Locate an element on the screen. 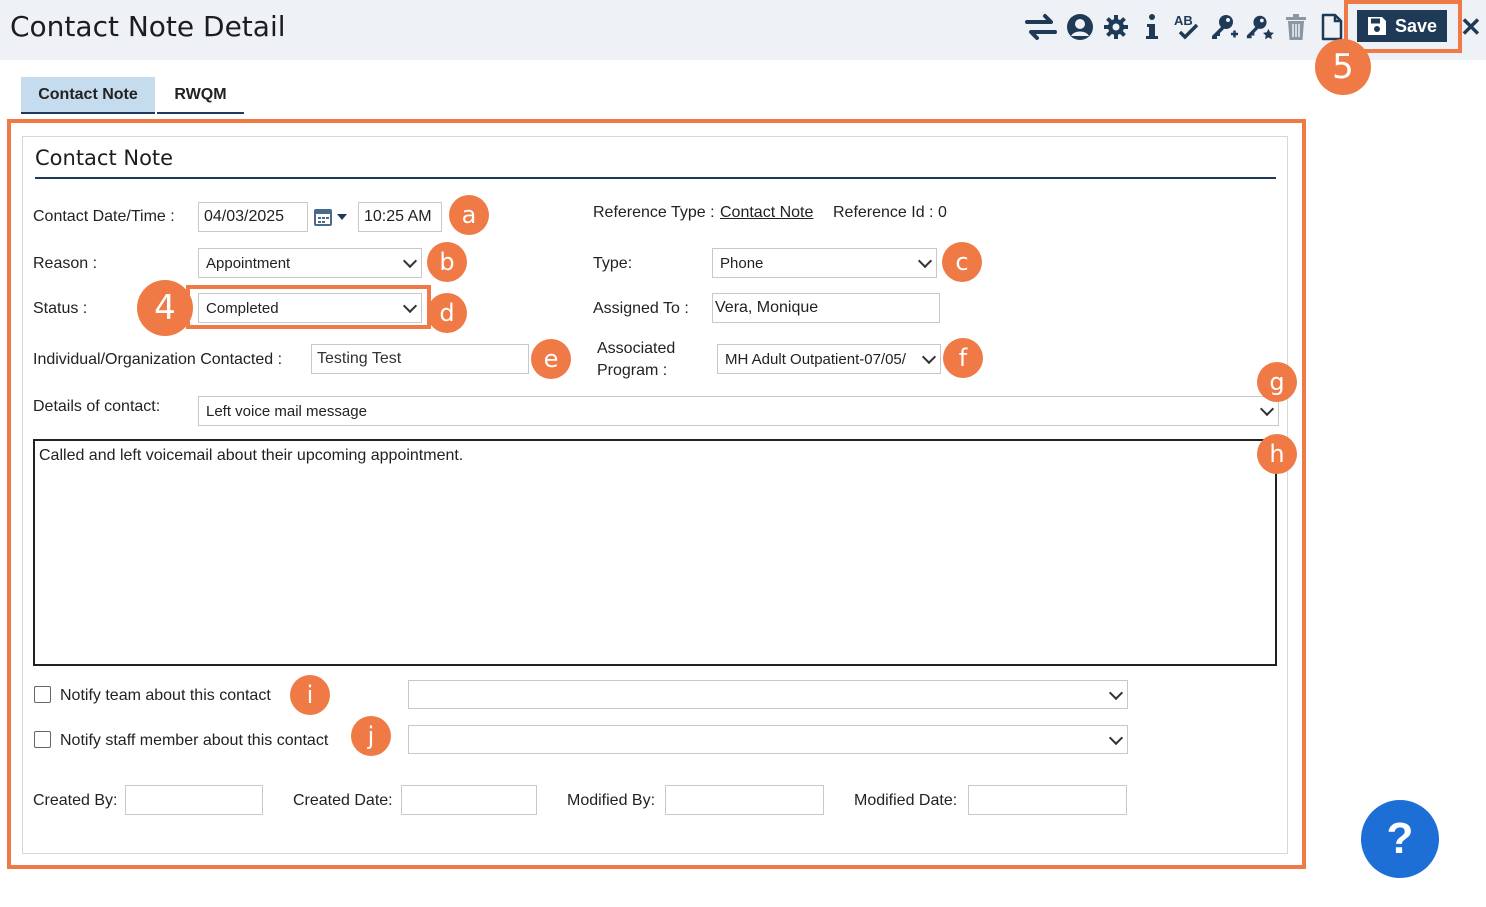 The width and height of the screenshot is (1486, 907). tab-rwqm: RWQM is located at coordinates (200, 95).